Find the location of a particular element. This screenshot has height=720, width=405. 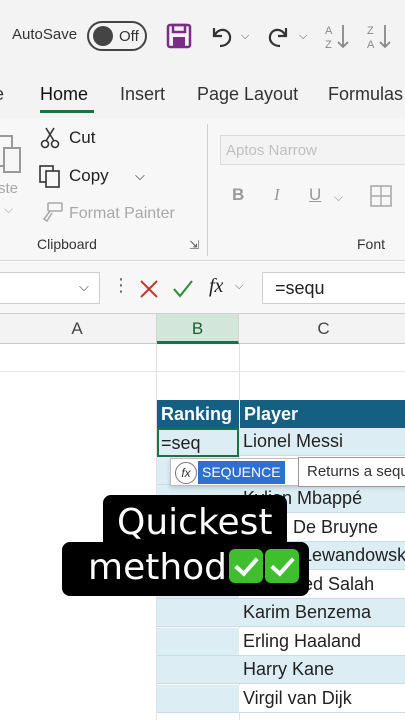

table-cell-player: Harry Kane is located at coordinates (322, 670).